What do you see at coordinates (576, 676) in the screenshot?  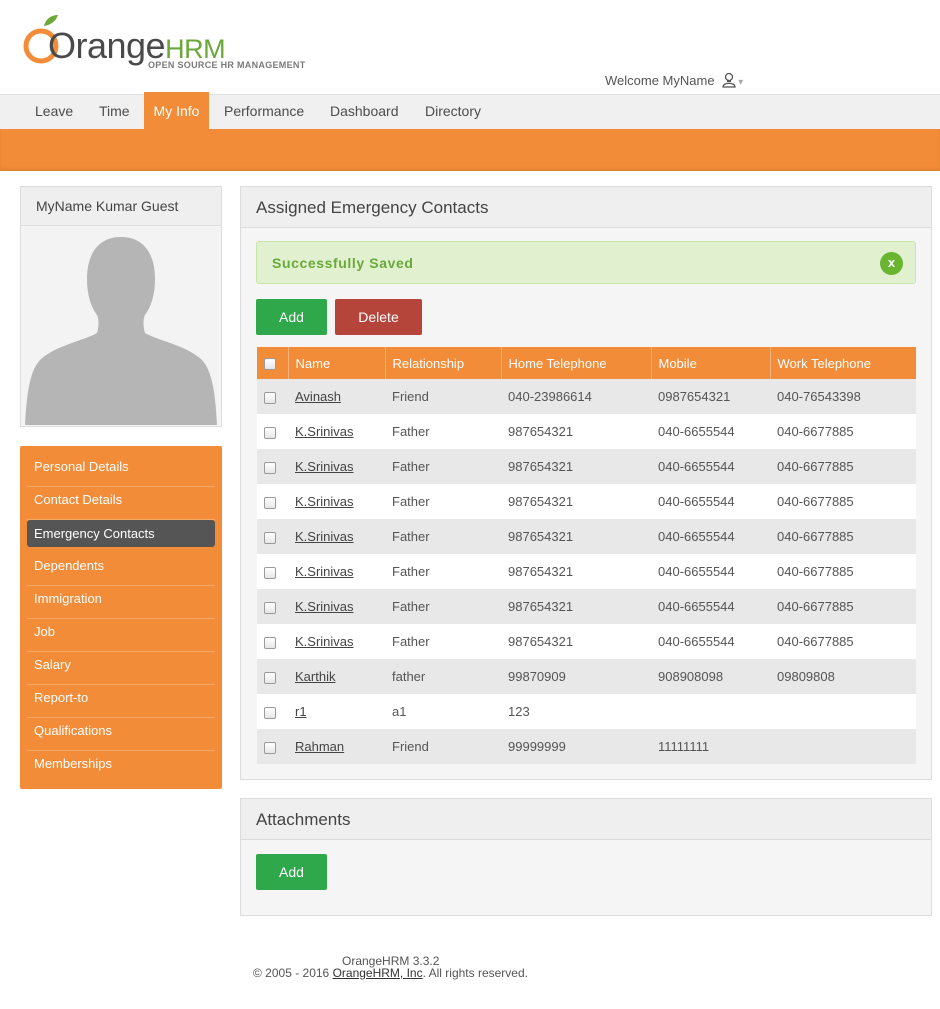 I see `cell-home-telephone: 99870909` at bounding box center [576, 676].